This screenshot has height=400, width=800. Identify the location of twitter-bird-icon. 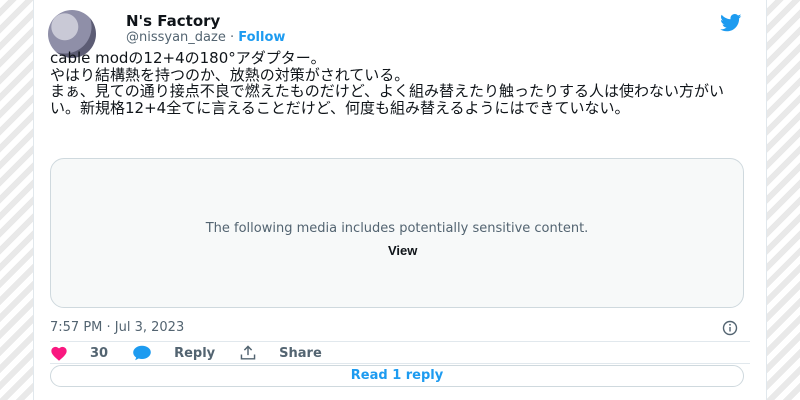
(731, 23).